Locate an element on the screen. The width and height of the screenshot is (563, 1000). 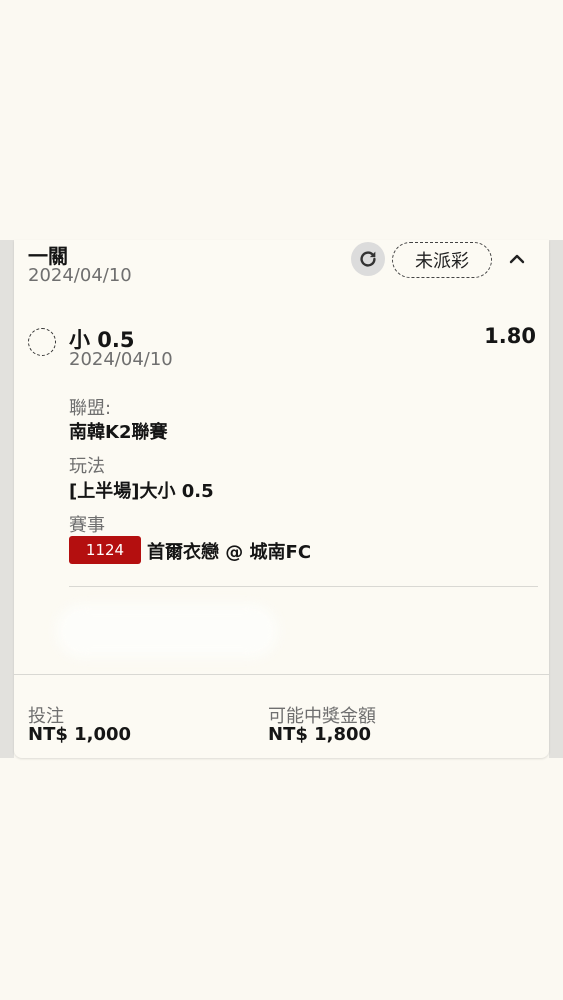
odds-value: 1.80 is located at coordinates (510, 336).